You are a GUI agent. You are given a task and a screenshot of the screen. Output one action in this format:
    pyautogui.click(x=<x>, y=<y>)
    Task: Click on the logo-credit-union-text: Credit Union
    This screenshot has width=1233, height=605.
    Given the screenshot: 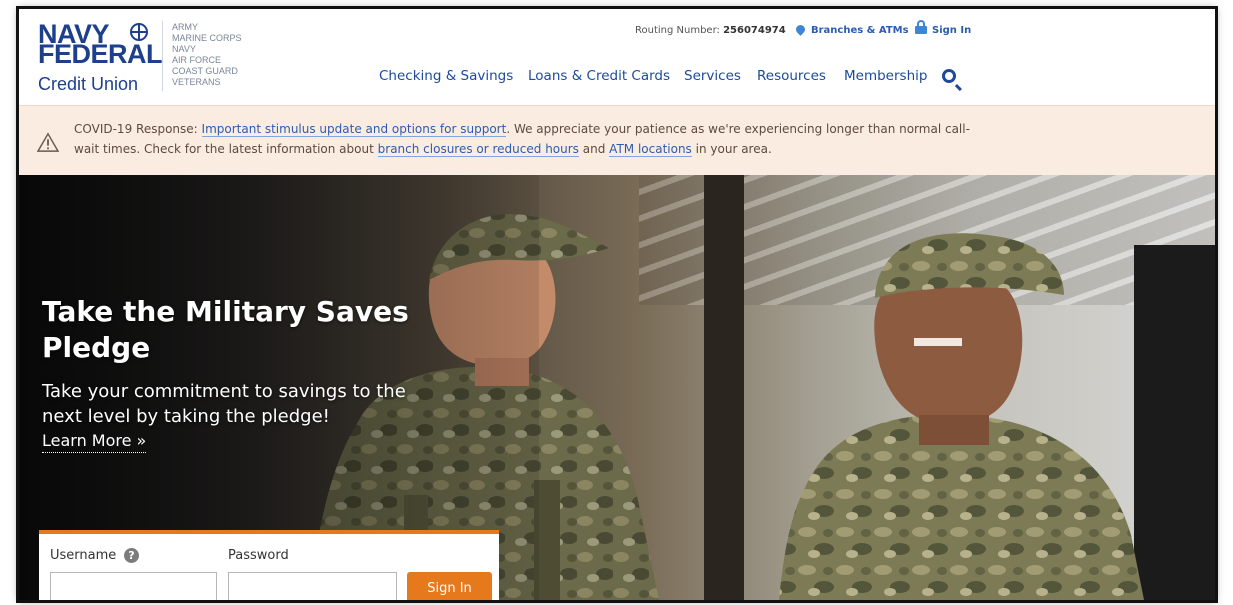 What is the action you would take?
    pyautogui.click(x=88, y=84)
    